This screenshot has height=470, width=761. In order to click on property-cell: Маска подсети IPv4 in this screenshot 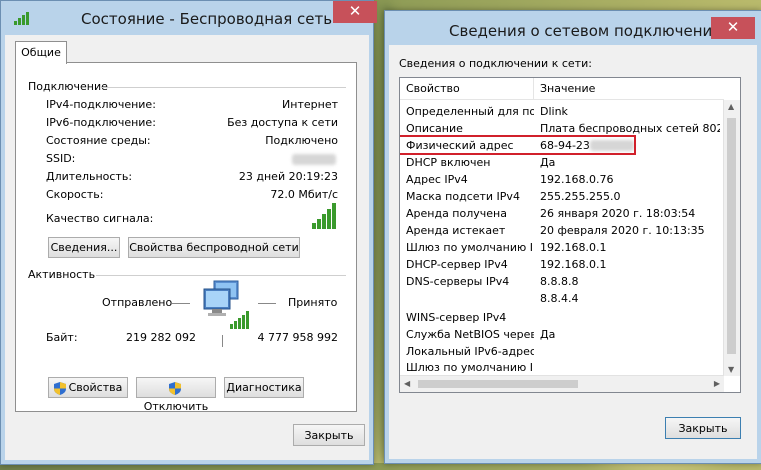, I will do `click(463, 196)`.